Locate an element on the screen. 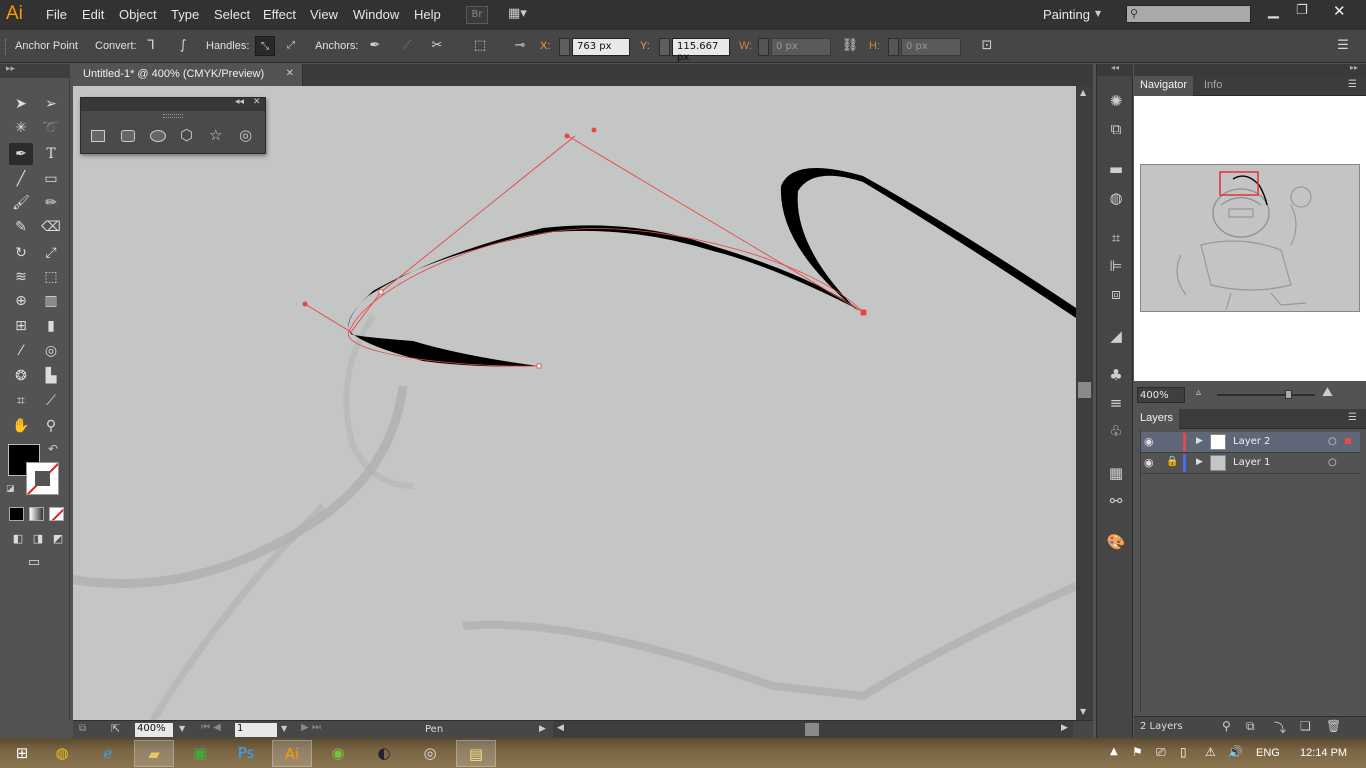 This screenshot has height=768, width=1366. gradient-panel-icon: ▬ is located at coordinates (1116, 169).